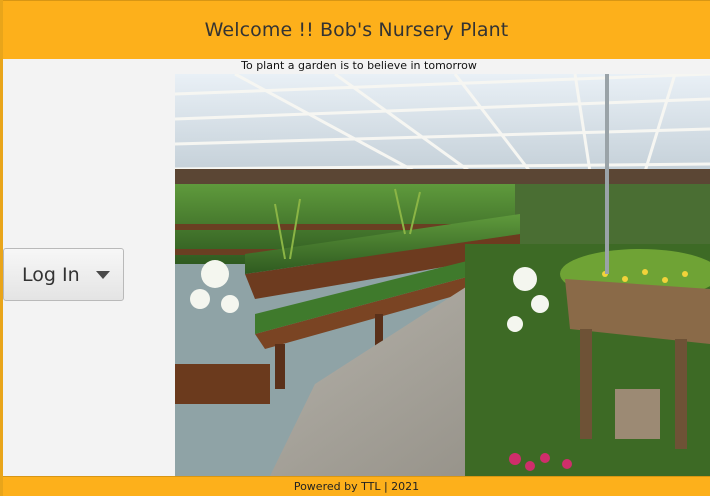 The width and height of the screenshot is (710, 496). What do you see at coordinates (103, 275) in the screenshot?
I see `chevron-down-icon` at bounding box center [103, 275].